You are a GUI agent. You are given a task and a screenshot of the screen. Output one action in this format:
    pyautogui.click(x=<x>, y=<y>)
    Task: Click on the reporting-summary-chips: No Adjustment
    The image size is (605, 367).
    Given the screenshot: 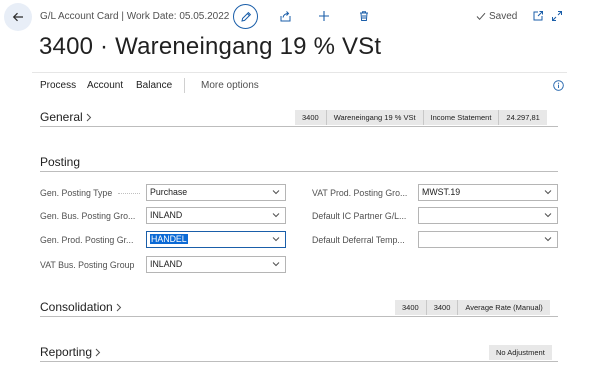 What is the action you would take?
    pyautogui.click(x=520, y=352)
    